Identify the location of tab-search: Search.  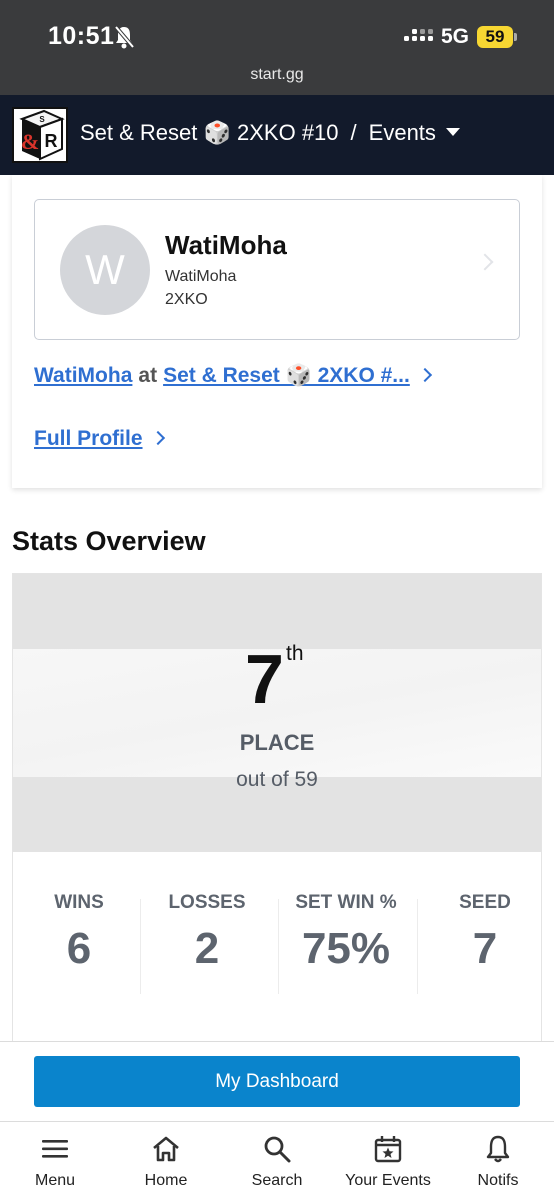
(277, 1160).